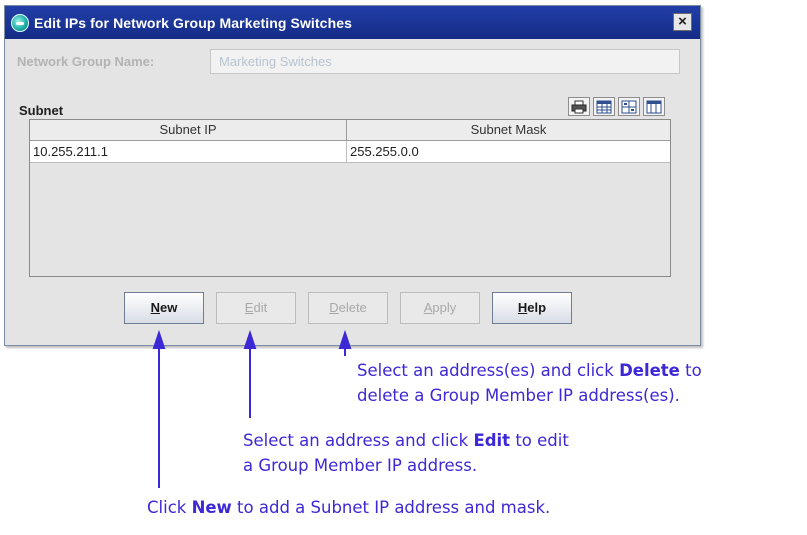 The image size is (807, 535). What do you see at coordinates (169, 507) in the screenshot?
I see `new-annotation-text: Click` at bounding box center [169, 507].